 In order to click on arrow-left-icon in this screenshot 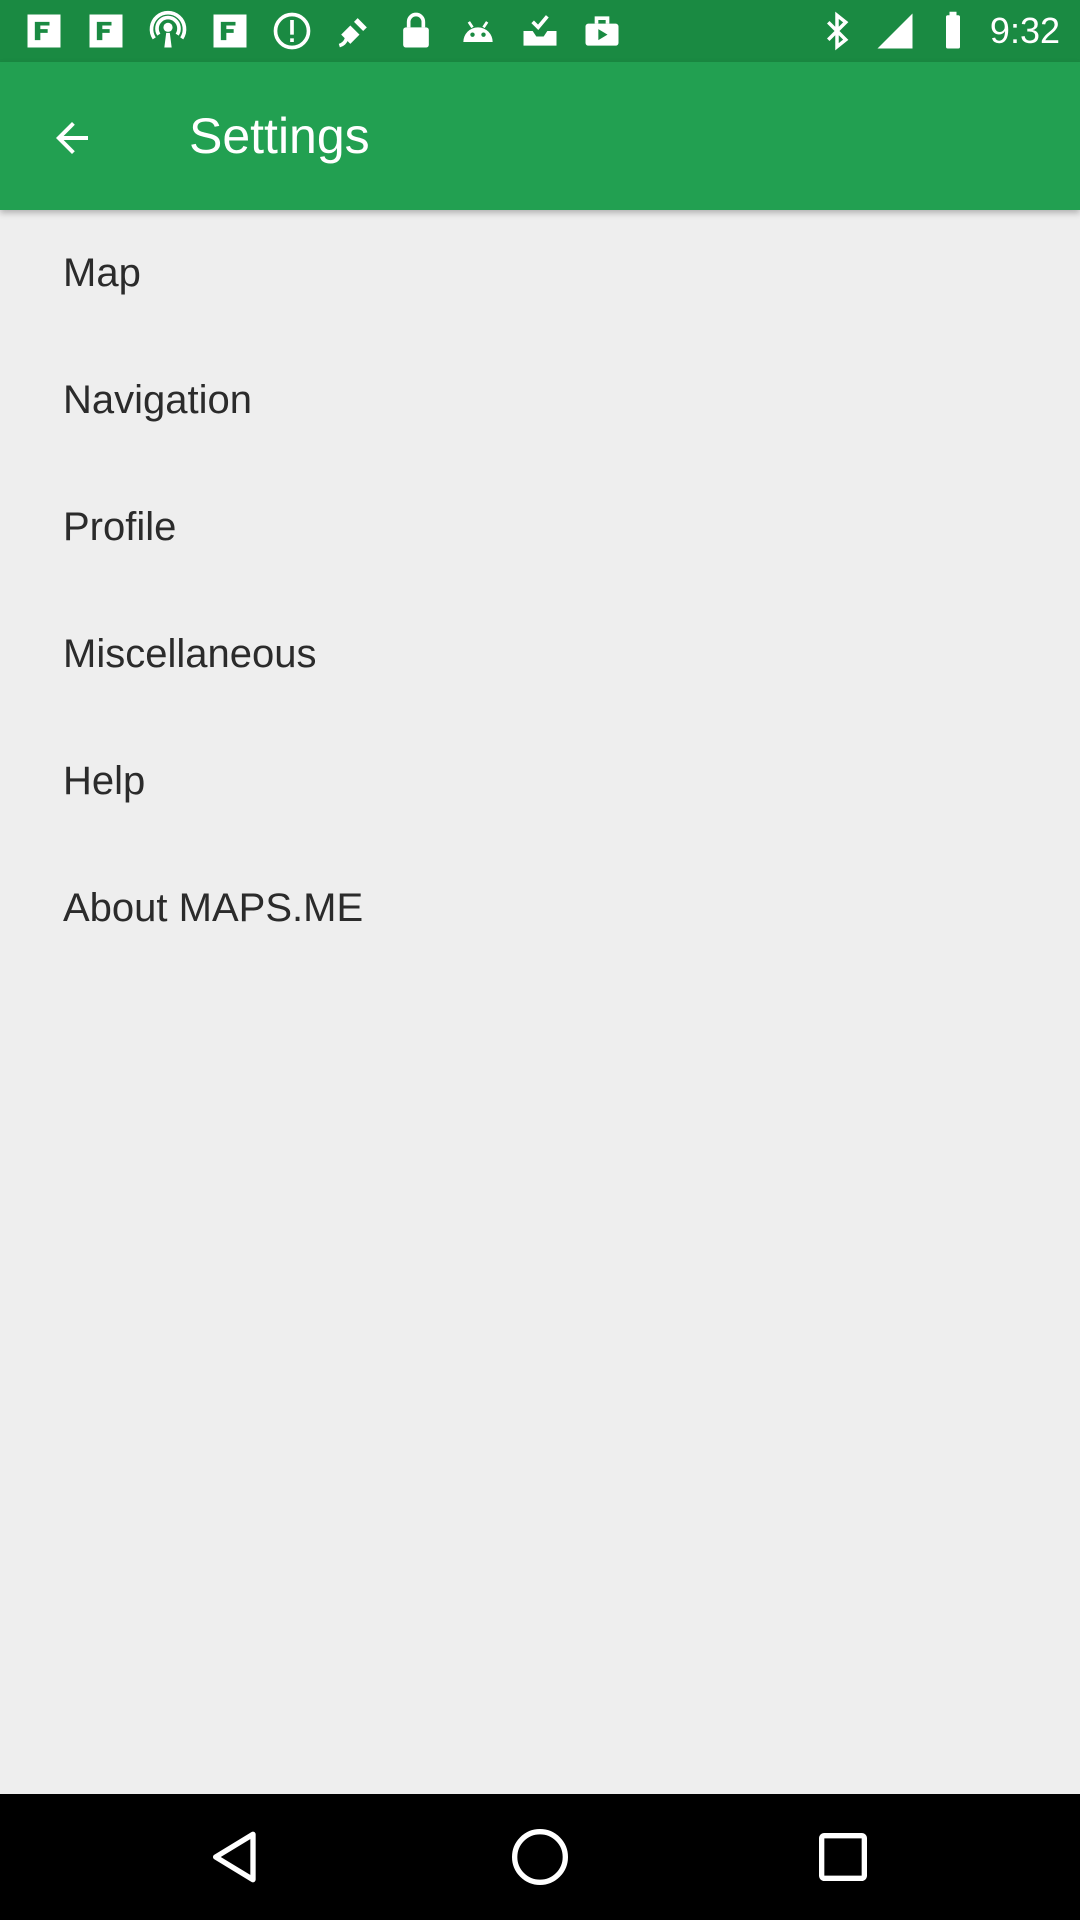, I will do `click(72, 138)`.